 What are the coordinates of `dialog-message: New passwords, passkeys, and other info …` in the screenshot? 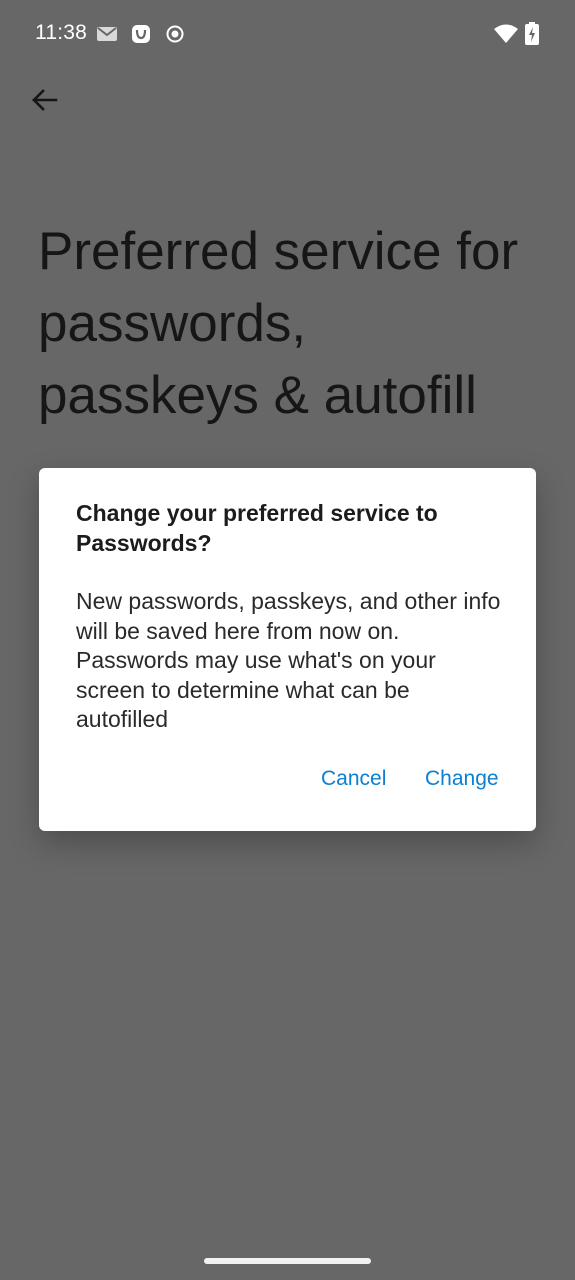 It's located at (288, 660).